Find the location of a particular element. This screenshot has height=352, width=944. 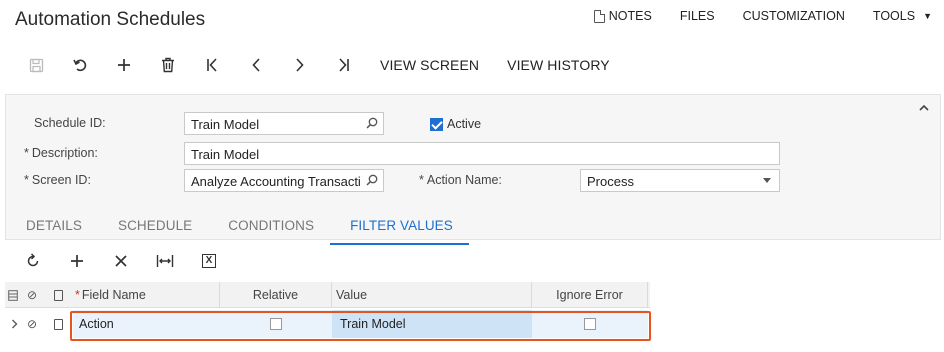

last-icon is located at coordinates (344, 65).